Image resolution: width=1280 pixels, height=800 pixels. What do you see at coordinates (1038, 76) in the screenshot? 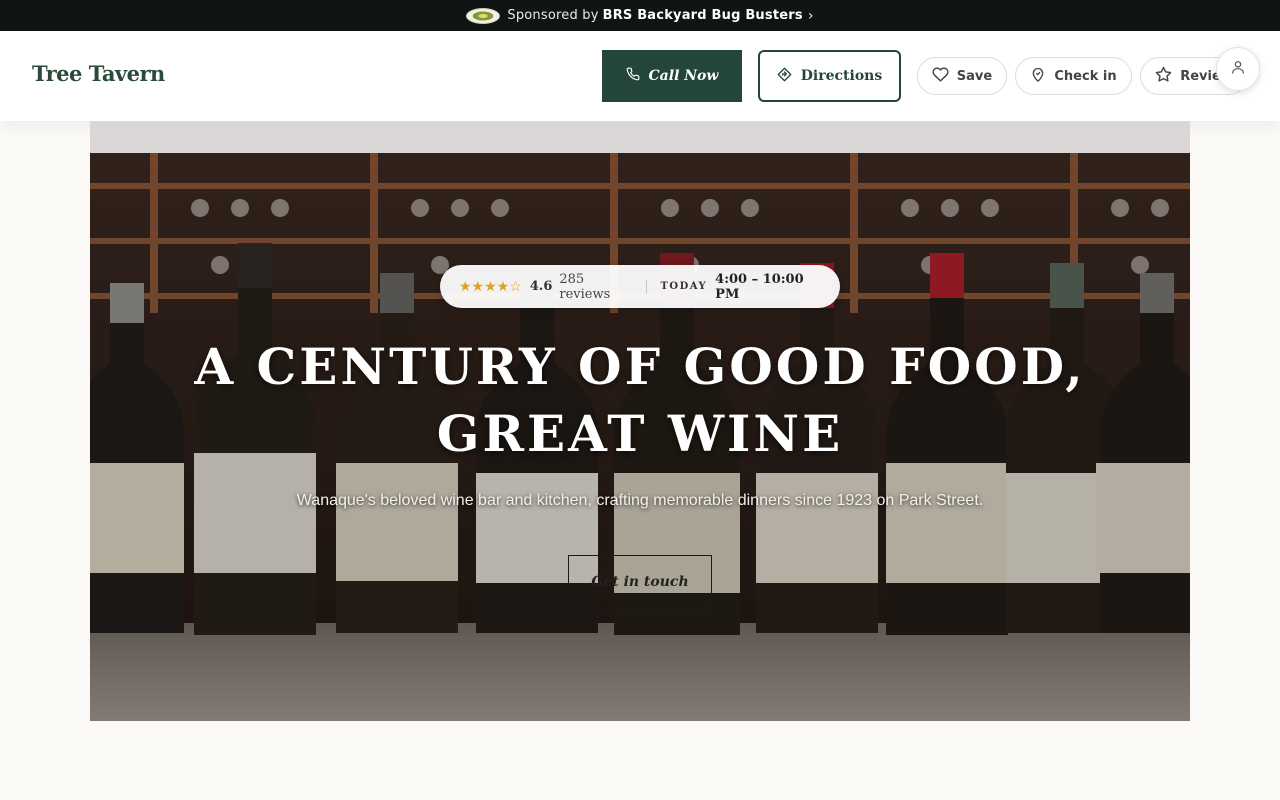
I see `map-pin-icon` at bounding box center [1038, 76].